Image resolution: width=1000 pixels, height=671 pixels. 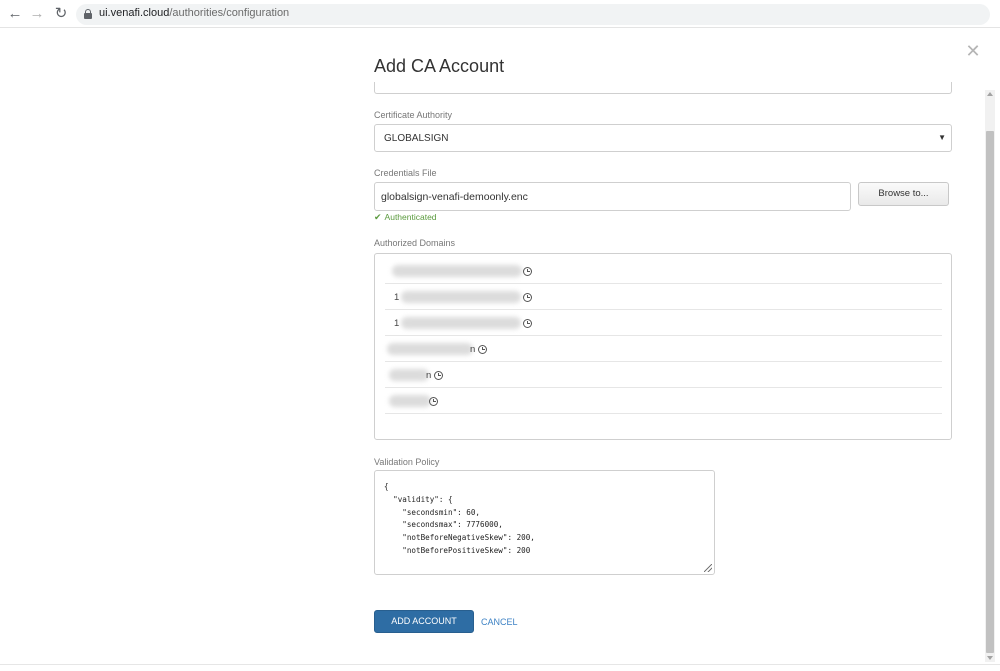 I want to click on validation-policy-label: Validation Policy, so click(x=407, y=462).